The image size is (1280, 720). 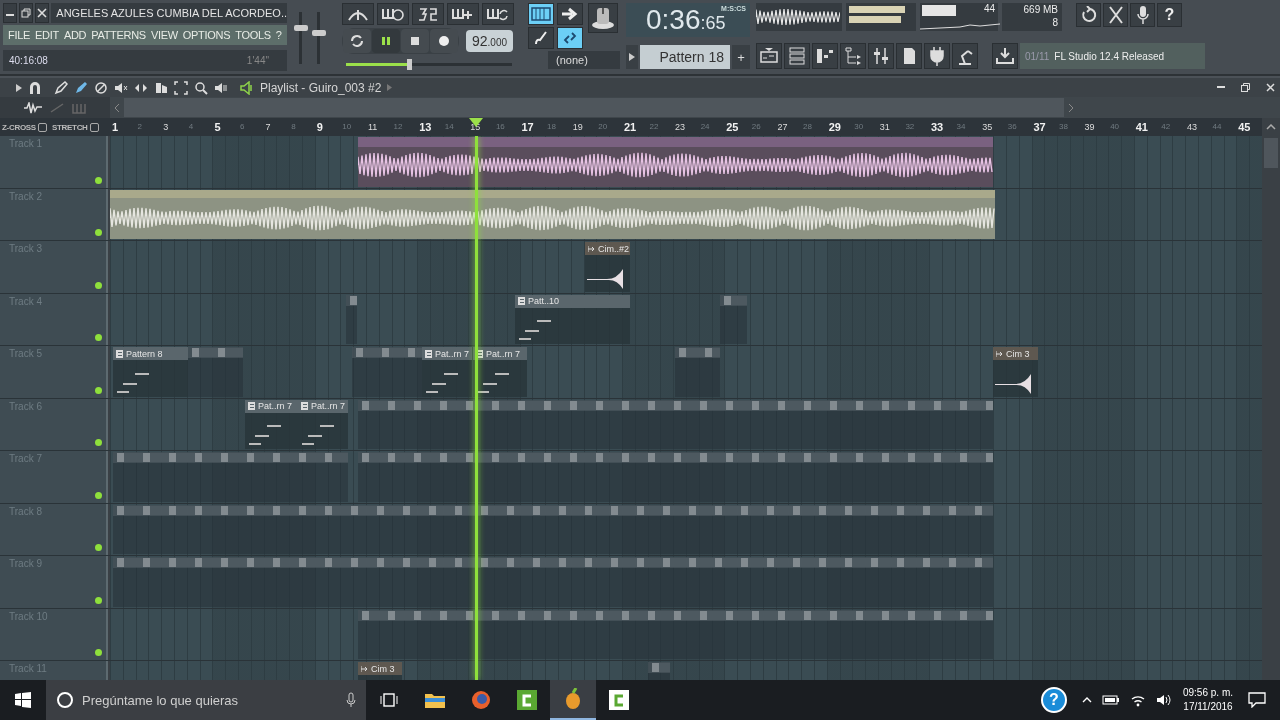 What do you see at coordinates (221, 87) in the screenshot?
I see `speaker-icon` at bounding box center [221, 87].